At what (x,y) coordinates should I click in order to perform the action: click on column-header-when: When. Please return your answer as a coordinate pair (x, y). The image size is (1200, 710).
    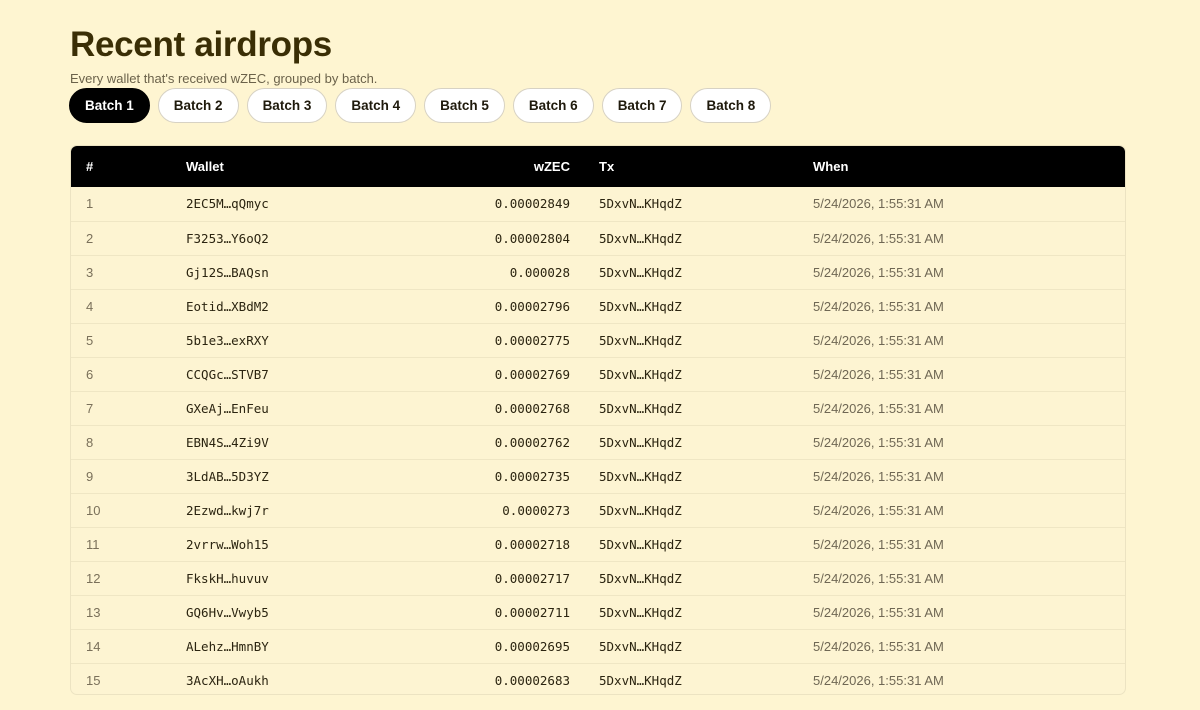
    Looking at the image, I should click on (831, 166).